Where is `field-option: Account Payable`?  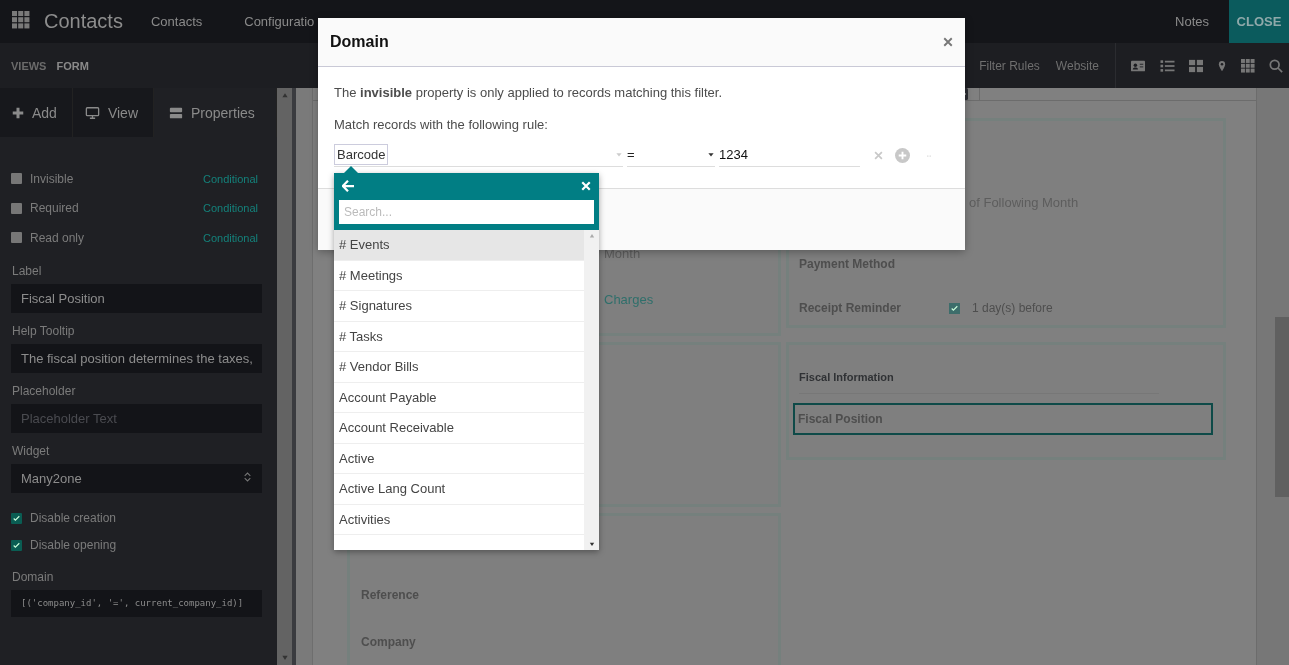 field-option: Account Payable is located at coordinates (459, 397).